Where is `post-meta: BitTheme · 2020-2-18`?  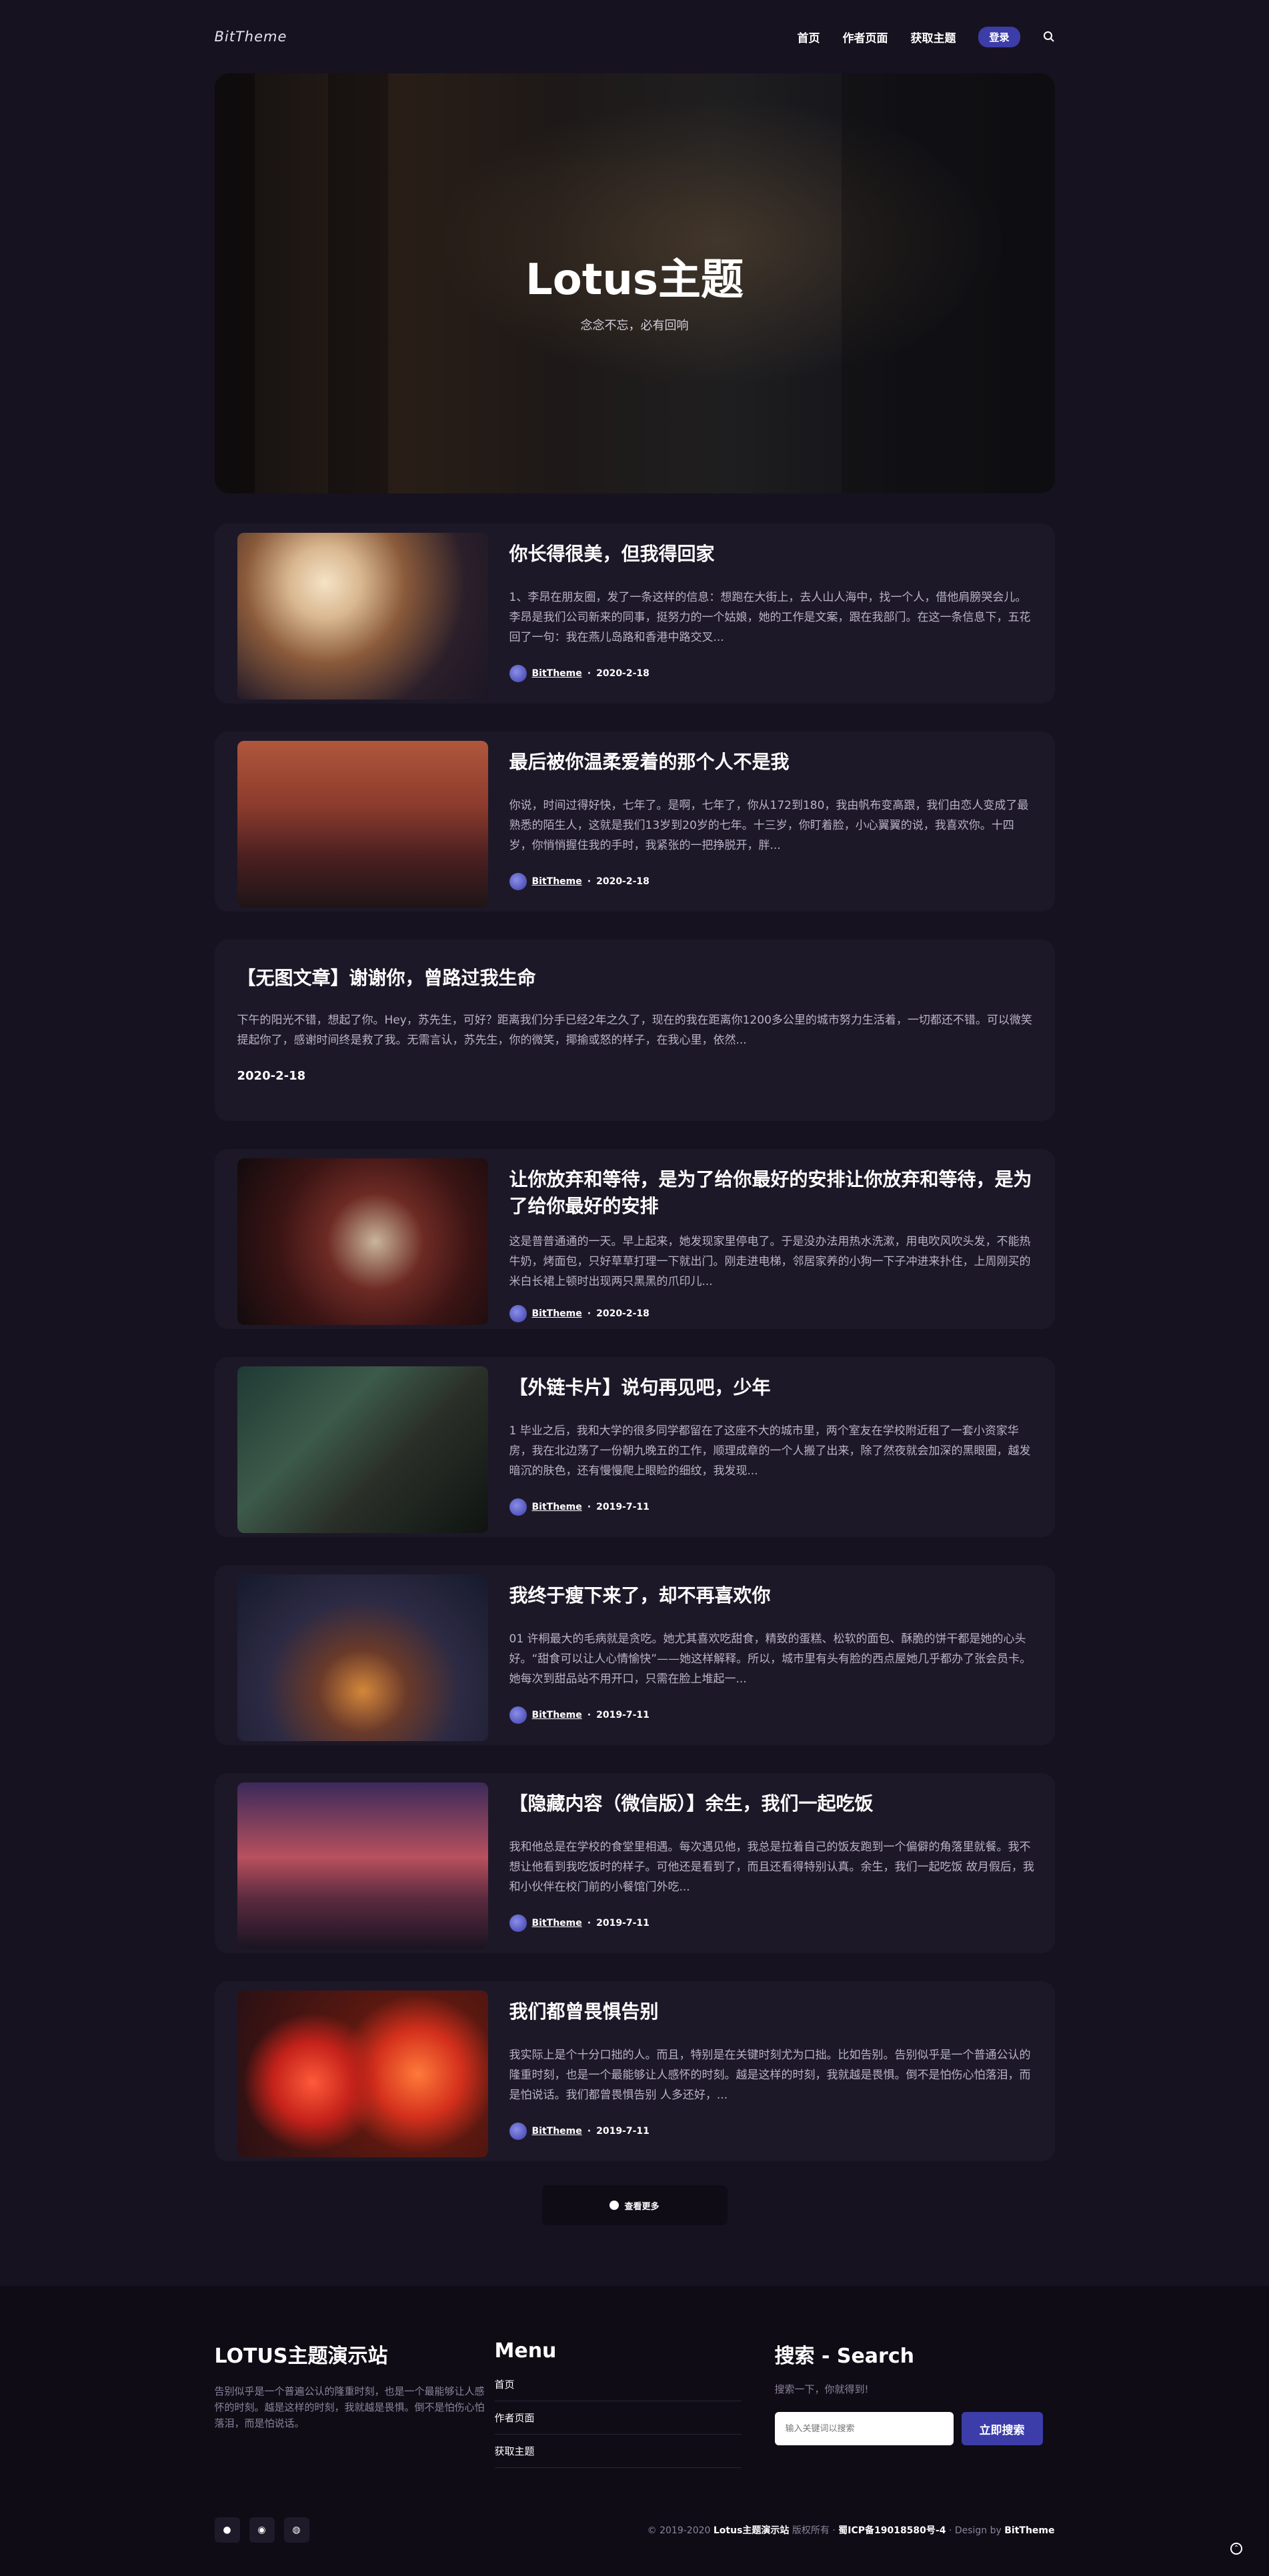
post-meta: BitTheme · 2020-2-18 is located at coordinates (772, 881).